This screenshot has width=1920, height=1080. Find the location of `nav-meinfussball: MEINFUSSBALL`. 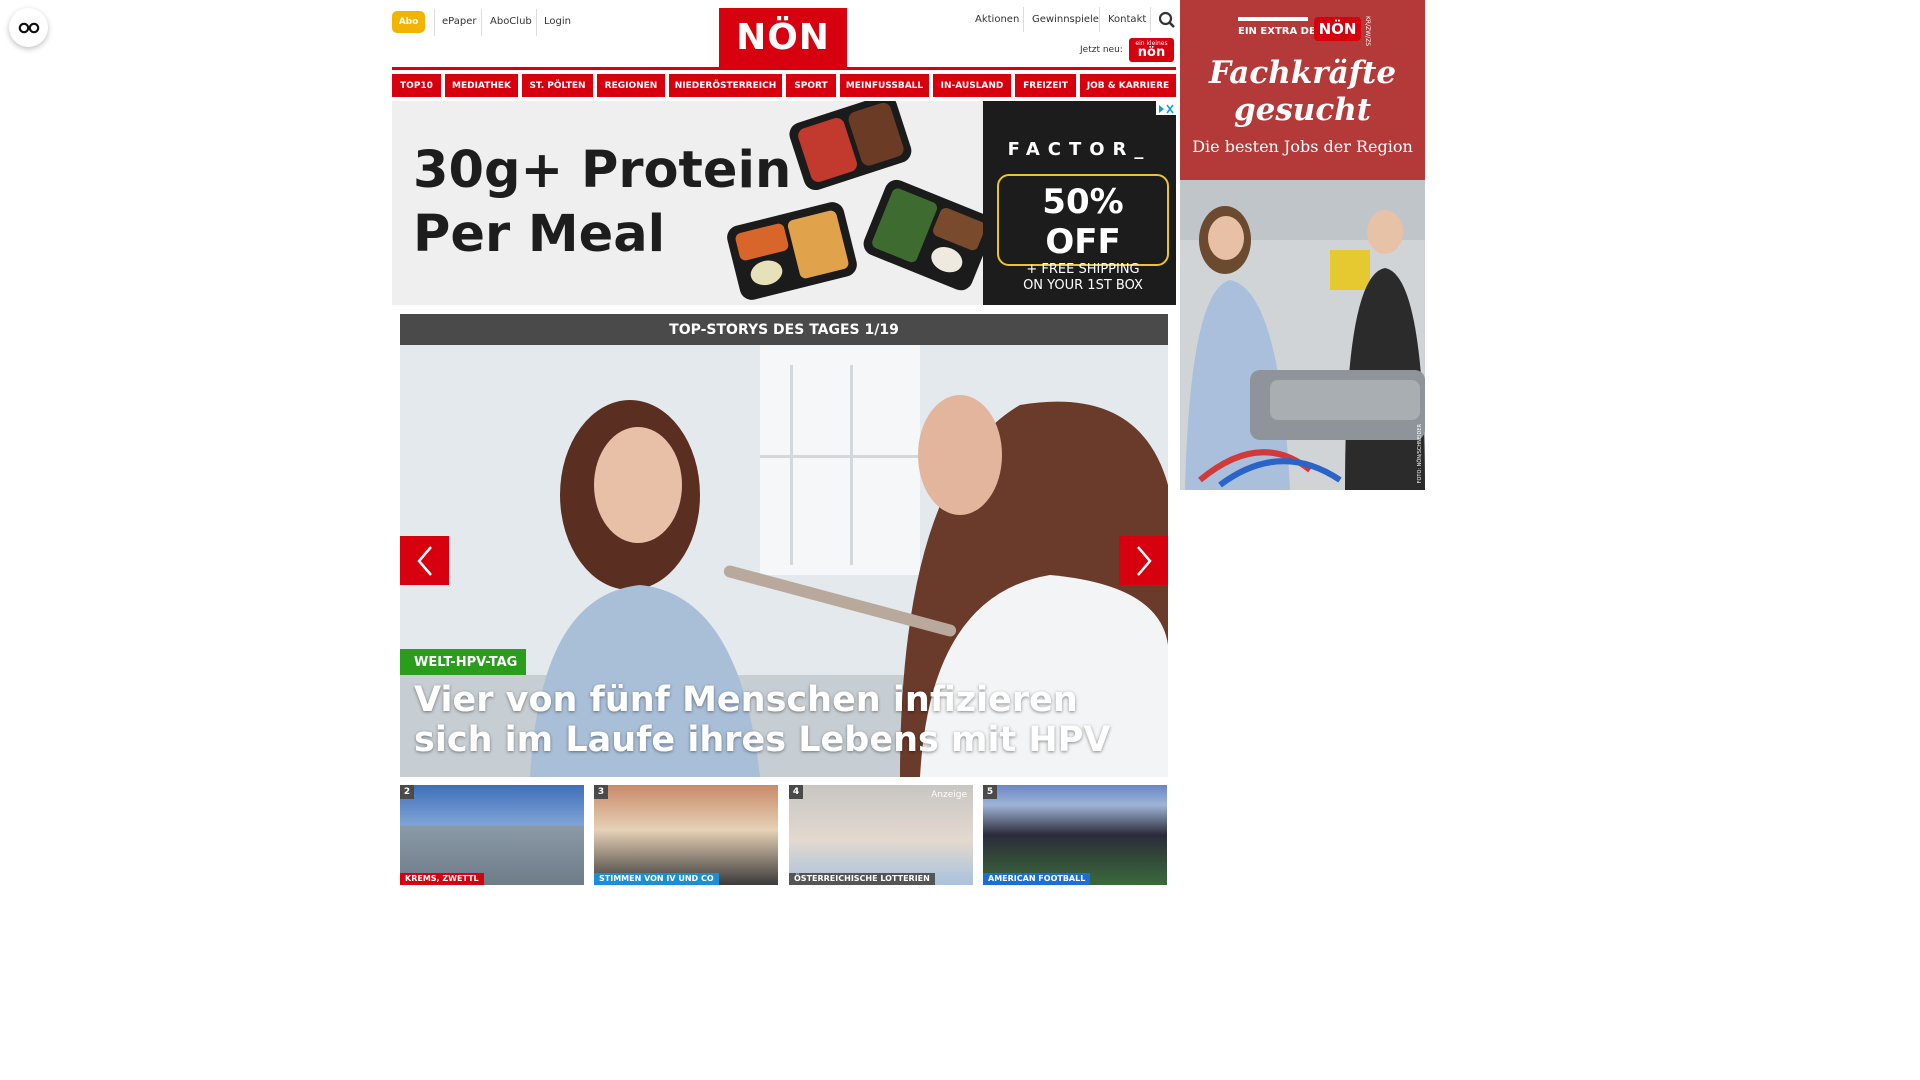

nav-meinfussball: MEINFUSSBALL is located at coordinates (884, 85).